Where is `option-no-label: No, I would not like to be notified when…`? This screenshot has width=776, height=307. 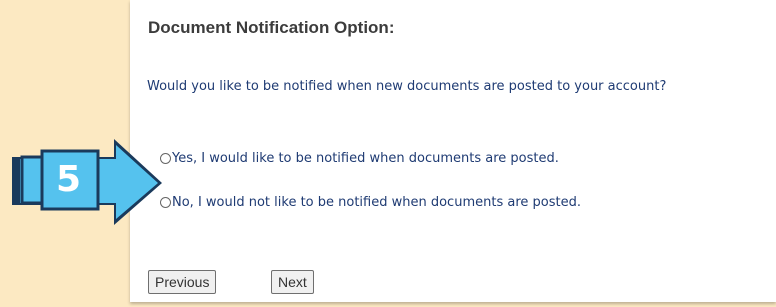 option-no-label: No, I would not like to be notified when… is located at coordinates (376, 202).